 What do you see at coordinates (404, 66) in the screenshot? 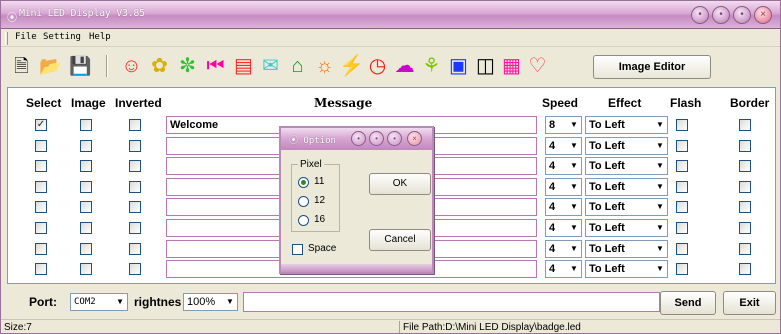
I see `chat-icon: ☁` at bounding box center [404, 66].